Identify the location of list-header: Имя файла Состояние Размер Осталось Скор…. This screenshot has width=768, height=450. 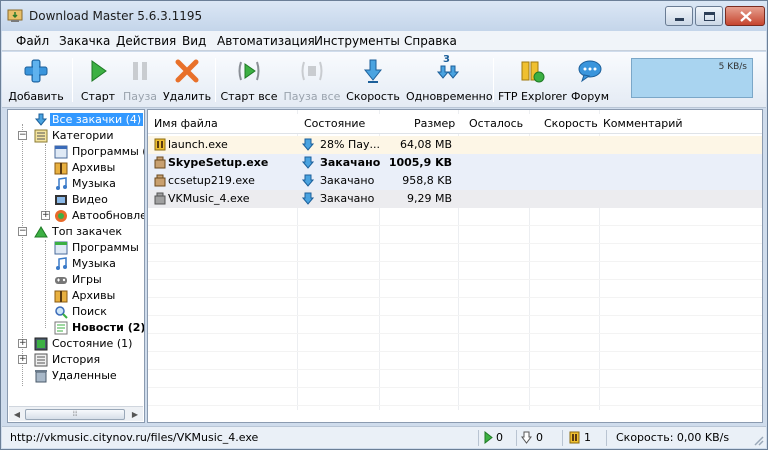
(455, 124).